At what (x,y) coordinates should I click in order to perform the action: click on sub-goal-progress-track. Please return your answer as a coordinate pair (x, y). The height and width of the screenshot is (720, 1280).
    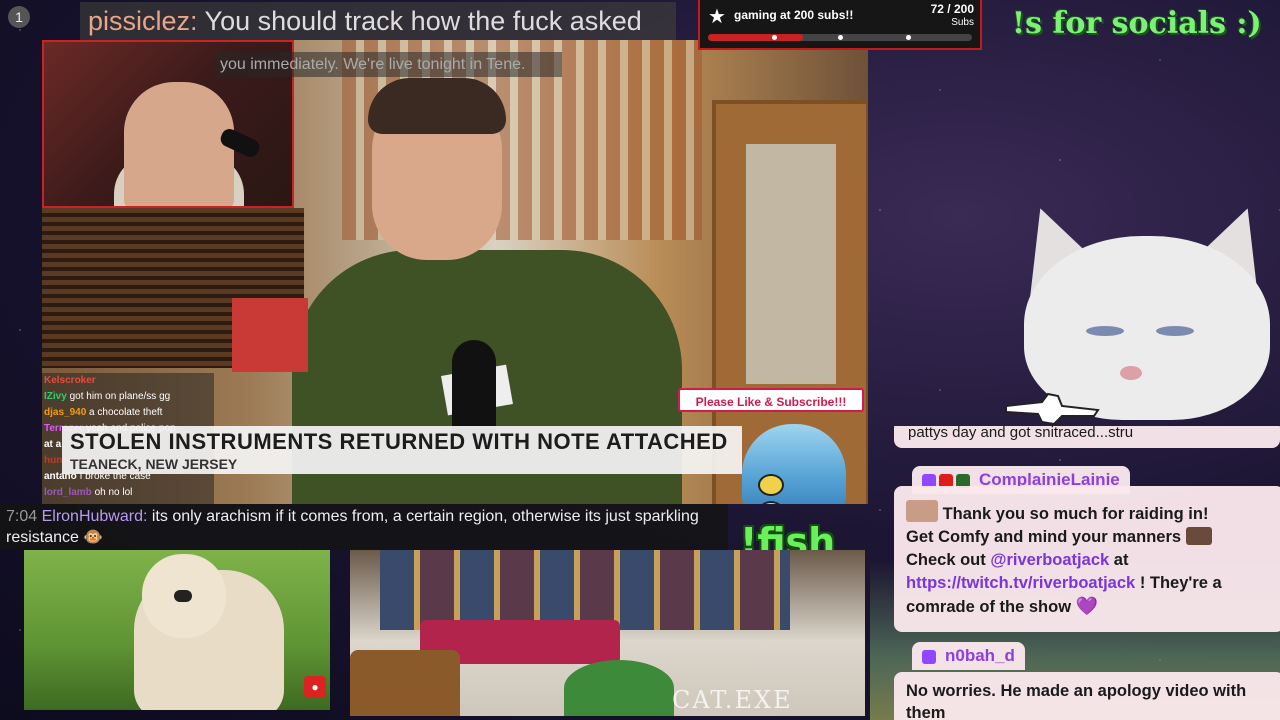
    Looking at the image, I should click on (840, 37).